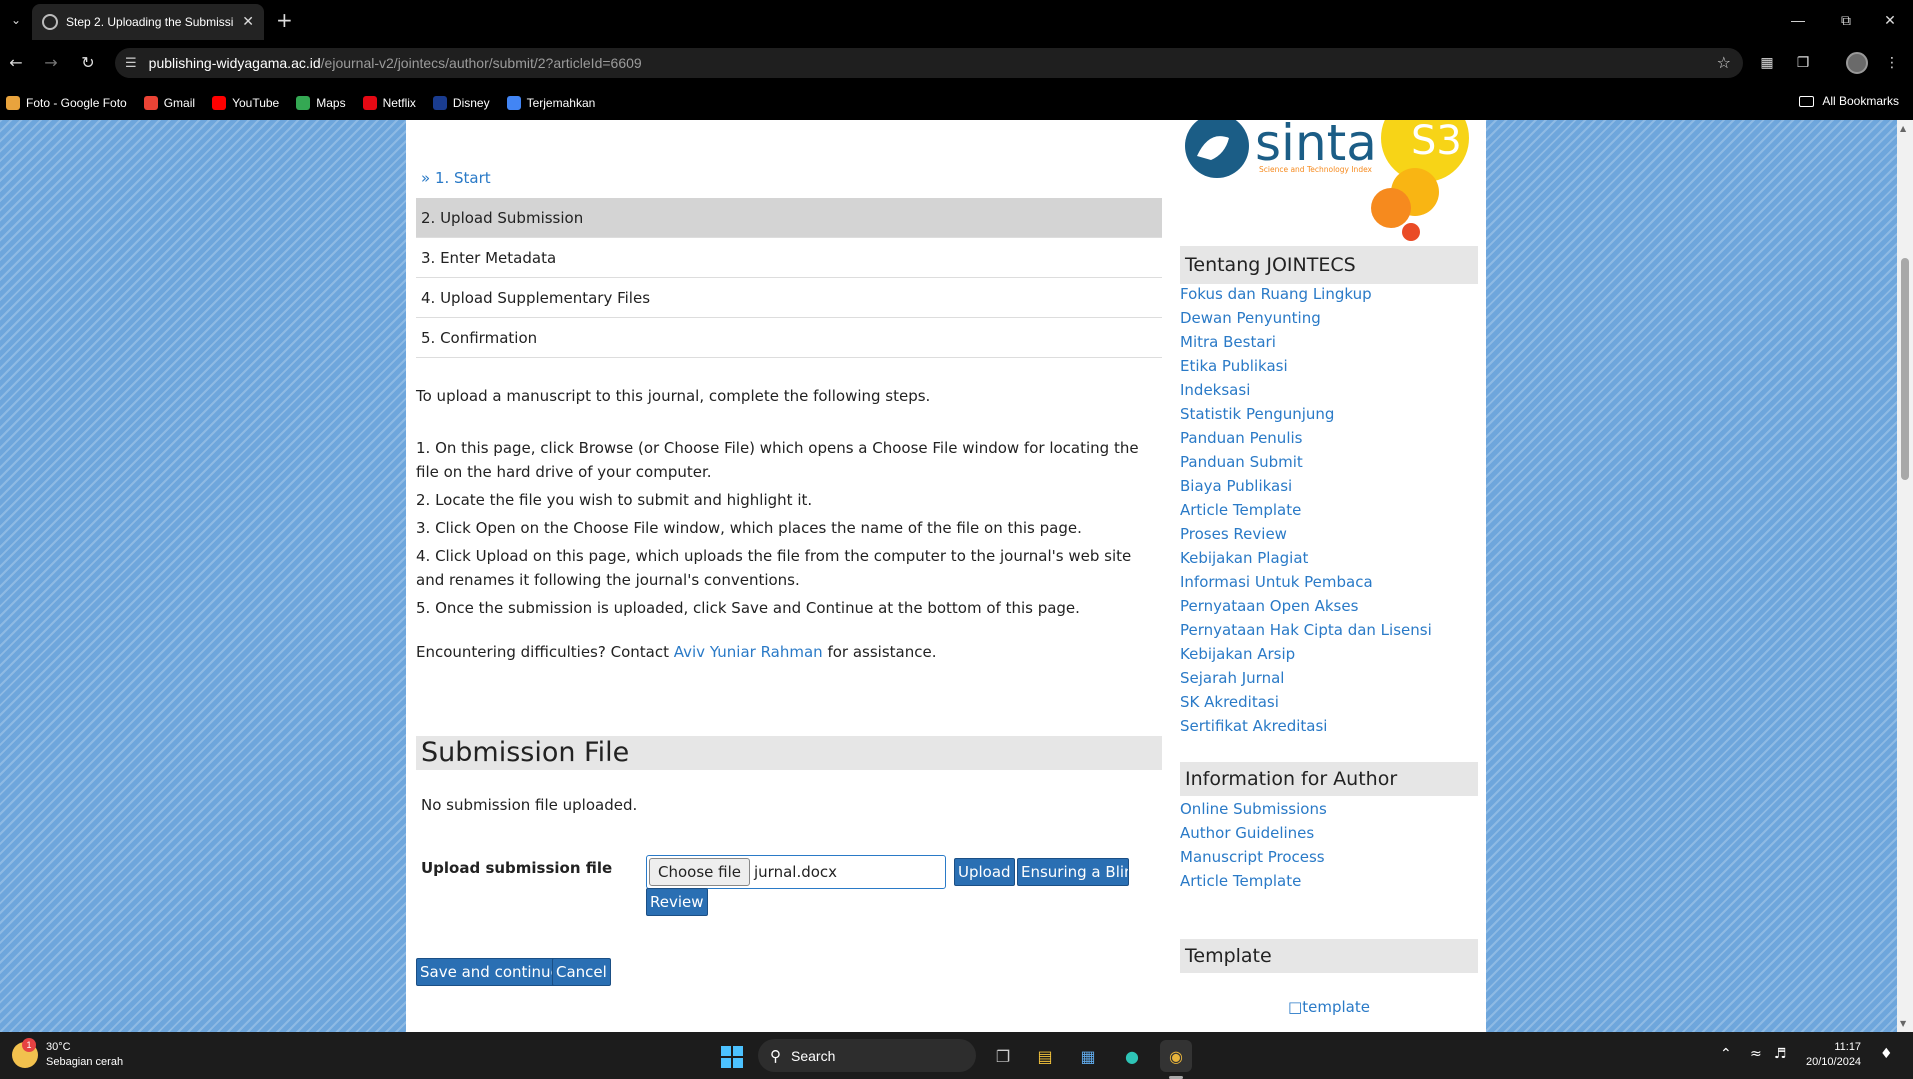 Image resolution: width=1913 pixels, height=1079 pixels. I want to click on author-link: Manuscript Process, so click(1329, 857).